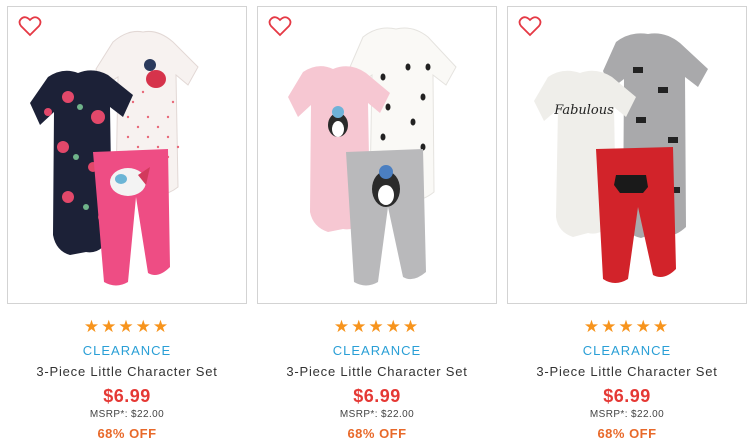 Image resolution: width=750 pixels, height=447 pixels. I want to click on product-photo-penguin-set, so click(372, 156).